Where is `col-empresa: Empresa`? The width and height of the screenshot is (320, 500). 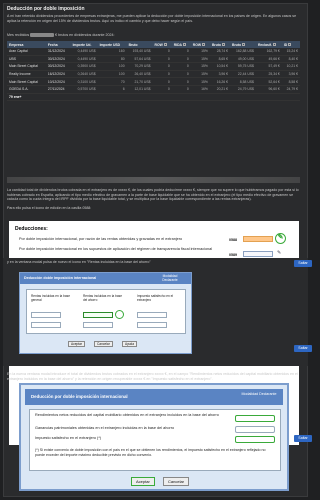
col-empresa: Empresa is located at coordinates (26, 44).